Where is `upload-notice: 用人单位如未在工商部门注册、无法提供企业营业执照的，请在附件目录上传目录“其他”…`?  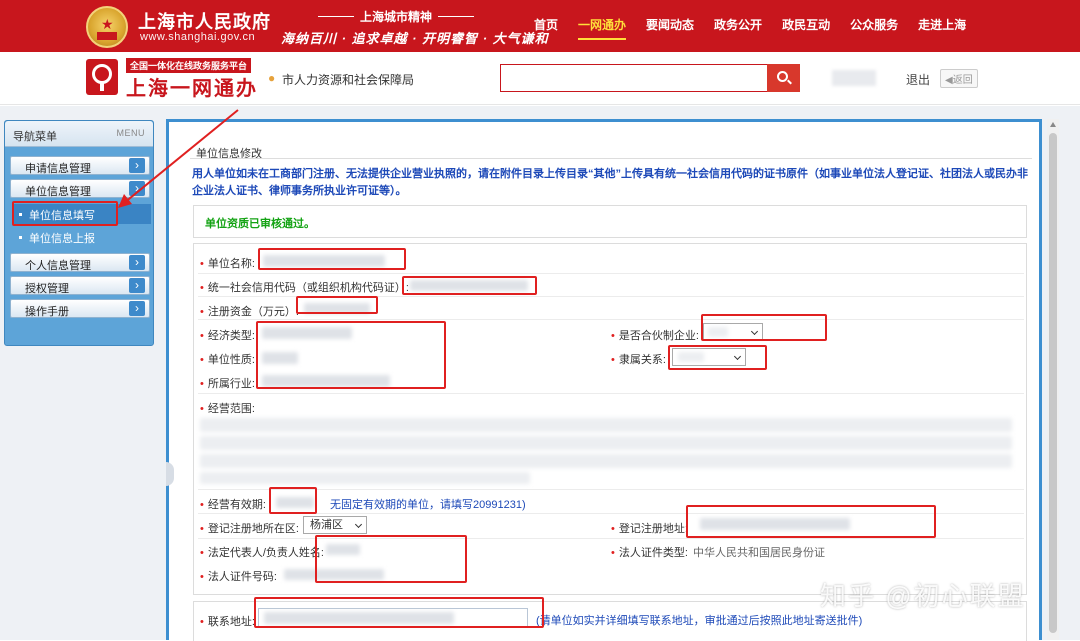
upload-notice: 用人单位如未在工商部门注册、无法提供企业营业执照的，请在附件目录上传目录“其他”… is located at coordinates (610, 182).